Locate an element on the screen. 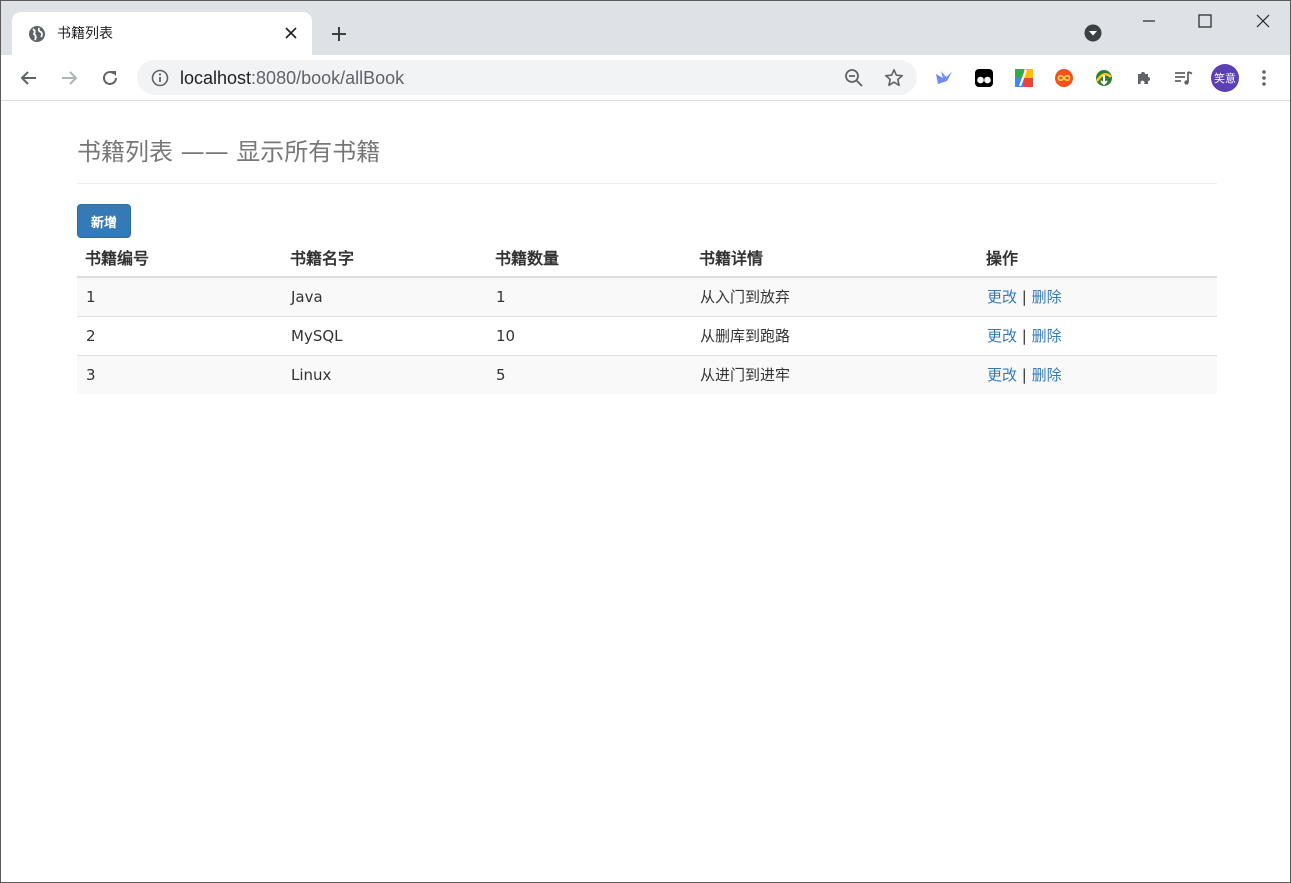 This screenshot has height=883, width=1291. book-id: 1 is located at coordinates (179, 296).